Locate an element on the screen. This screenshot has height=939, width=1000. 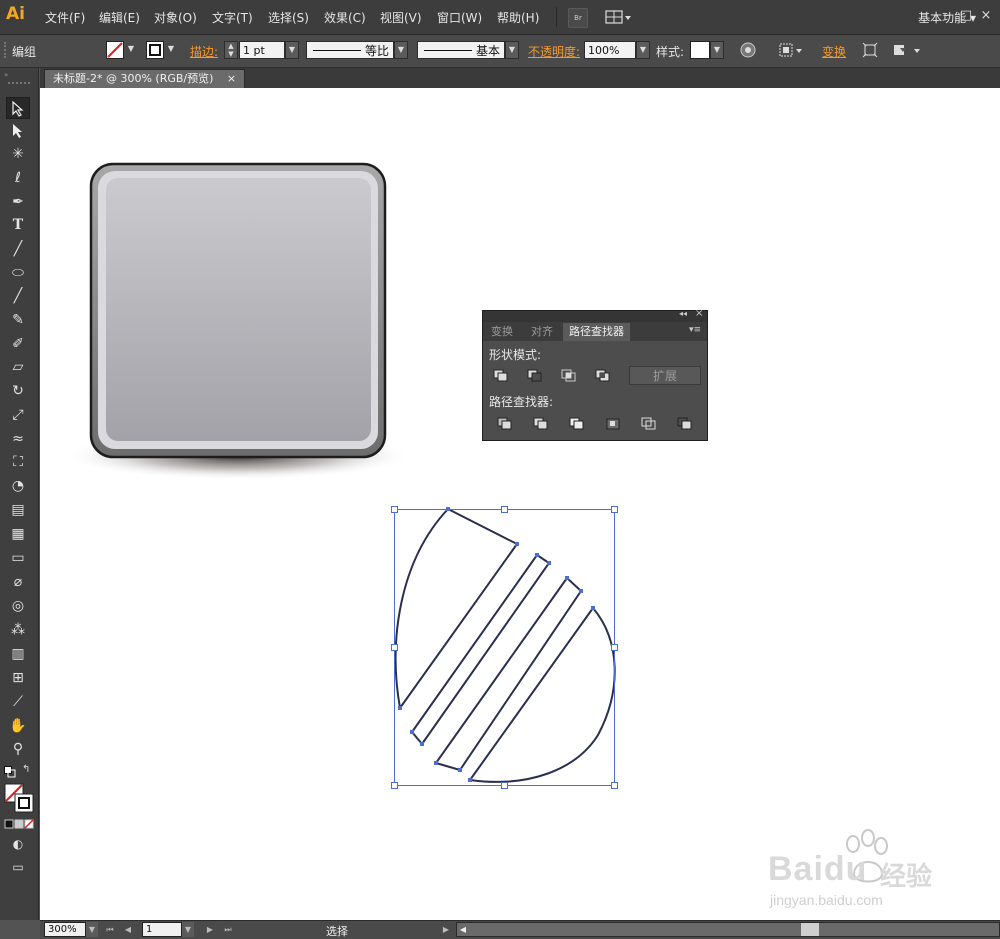
shape-builder-tool-icon: ◔ is located at coordinates (18, 486).